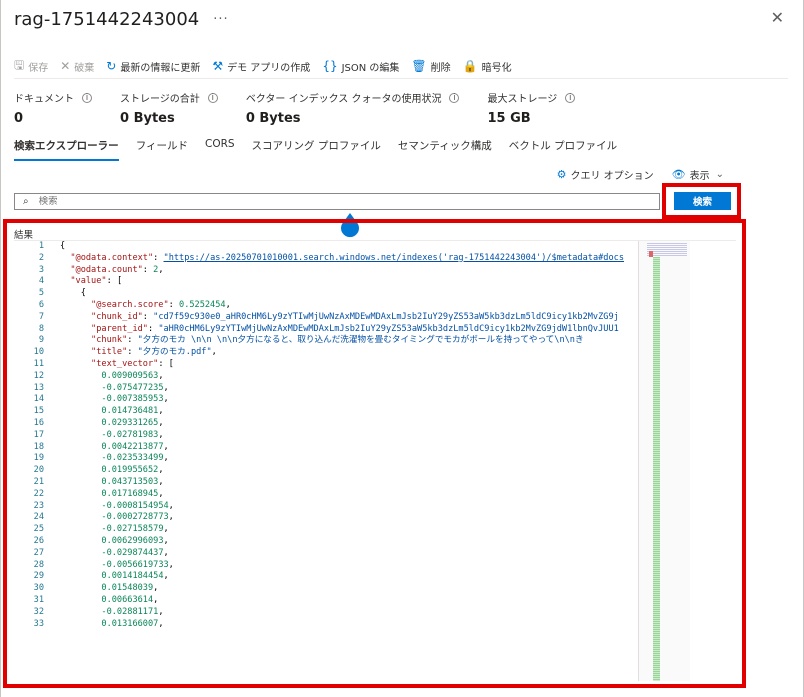  I want to click on edit-json-label: JSON の編集, so click(370, 68).